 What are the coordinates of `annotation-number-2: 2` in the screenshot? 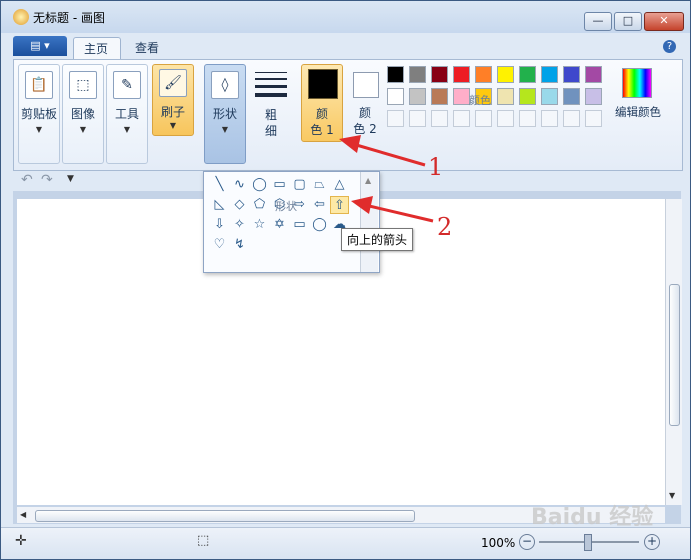 It's located at (445, 227).